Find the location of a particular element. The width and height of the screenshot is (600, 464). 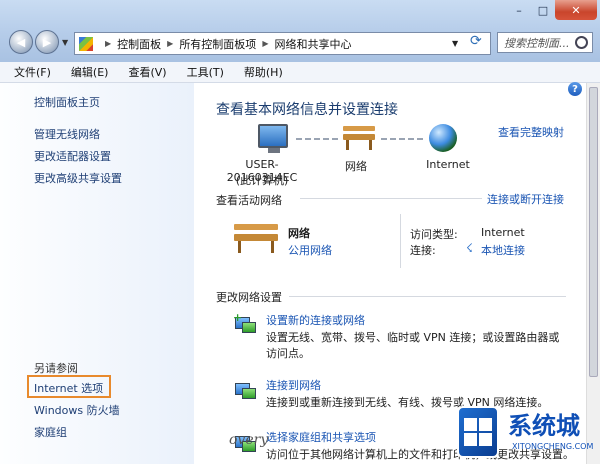

task-setup-connection-desc2: 访问点。 is located at coordinates (288, 353).